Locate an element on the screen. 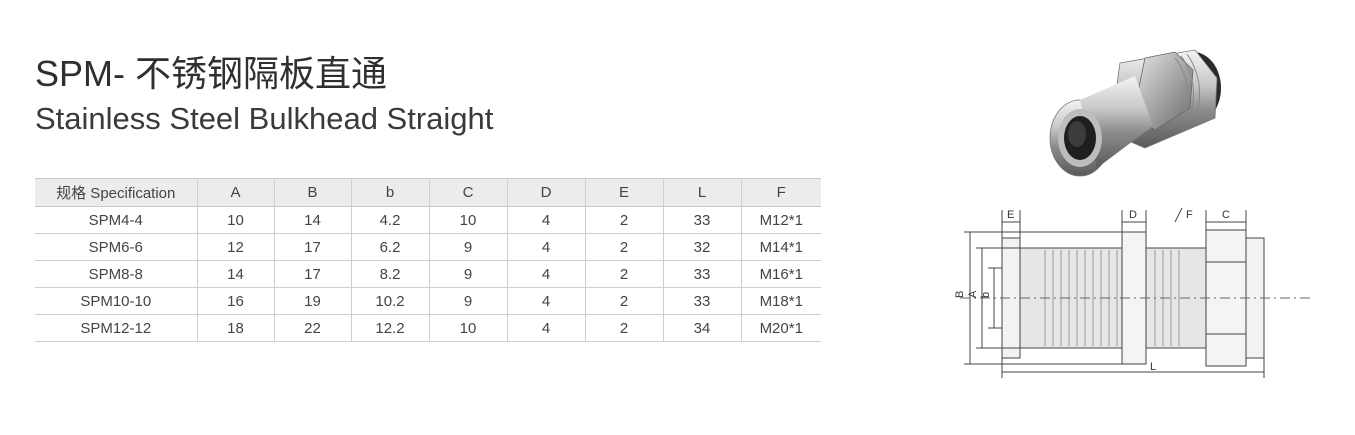 The height and width of the screenshot is (435, 1355). table-row: SPM12-12 18 22 12.2 10 4 2 34 M20*1 is located at coordinates (428, 328).